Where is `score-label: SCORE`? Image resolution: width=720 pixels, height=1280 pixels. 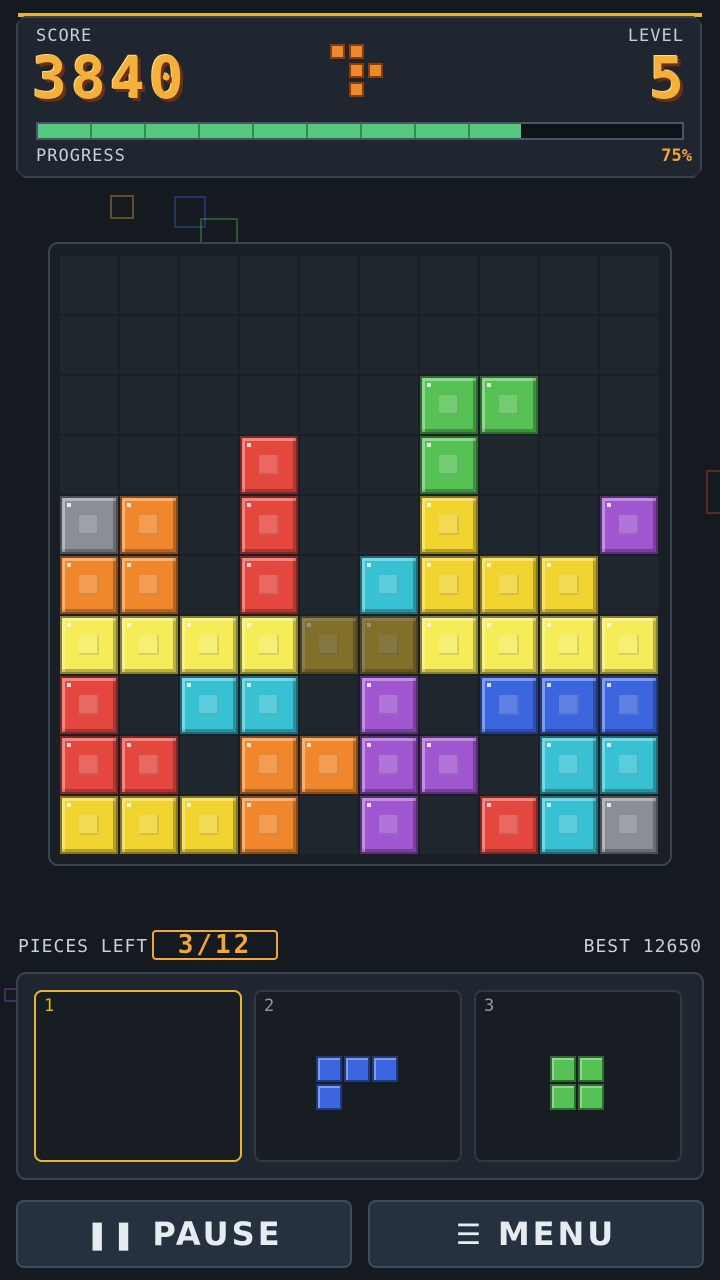
score-label: SCORE is located at coordinates (64, 36).